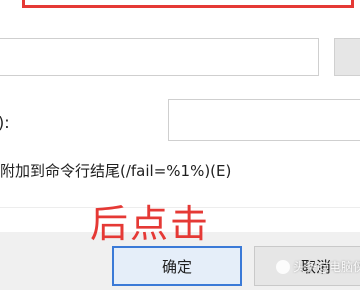 The image size is (360, 290). I want to click on append-option-label: 附加到命令行结尾(/fail=%1%)(E), so click(115, 170).